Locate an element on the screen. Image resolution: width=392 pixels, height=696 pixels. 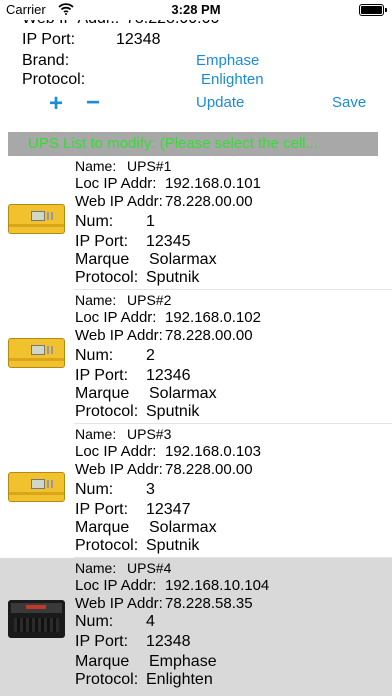
ip-port-label: IP Port: is located at coordinates (49, 39).